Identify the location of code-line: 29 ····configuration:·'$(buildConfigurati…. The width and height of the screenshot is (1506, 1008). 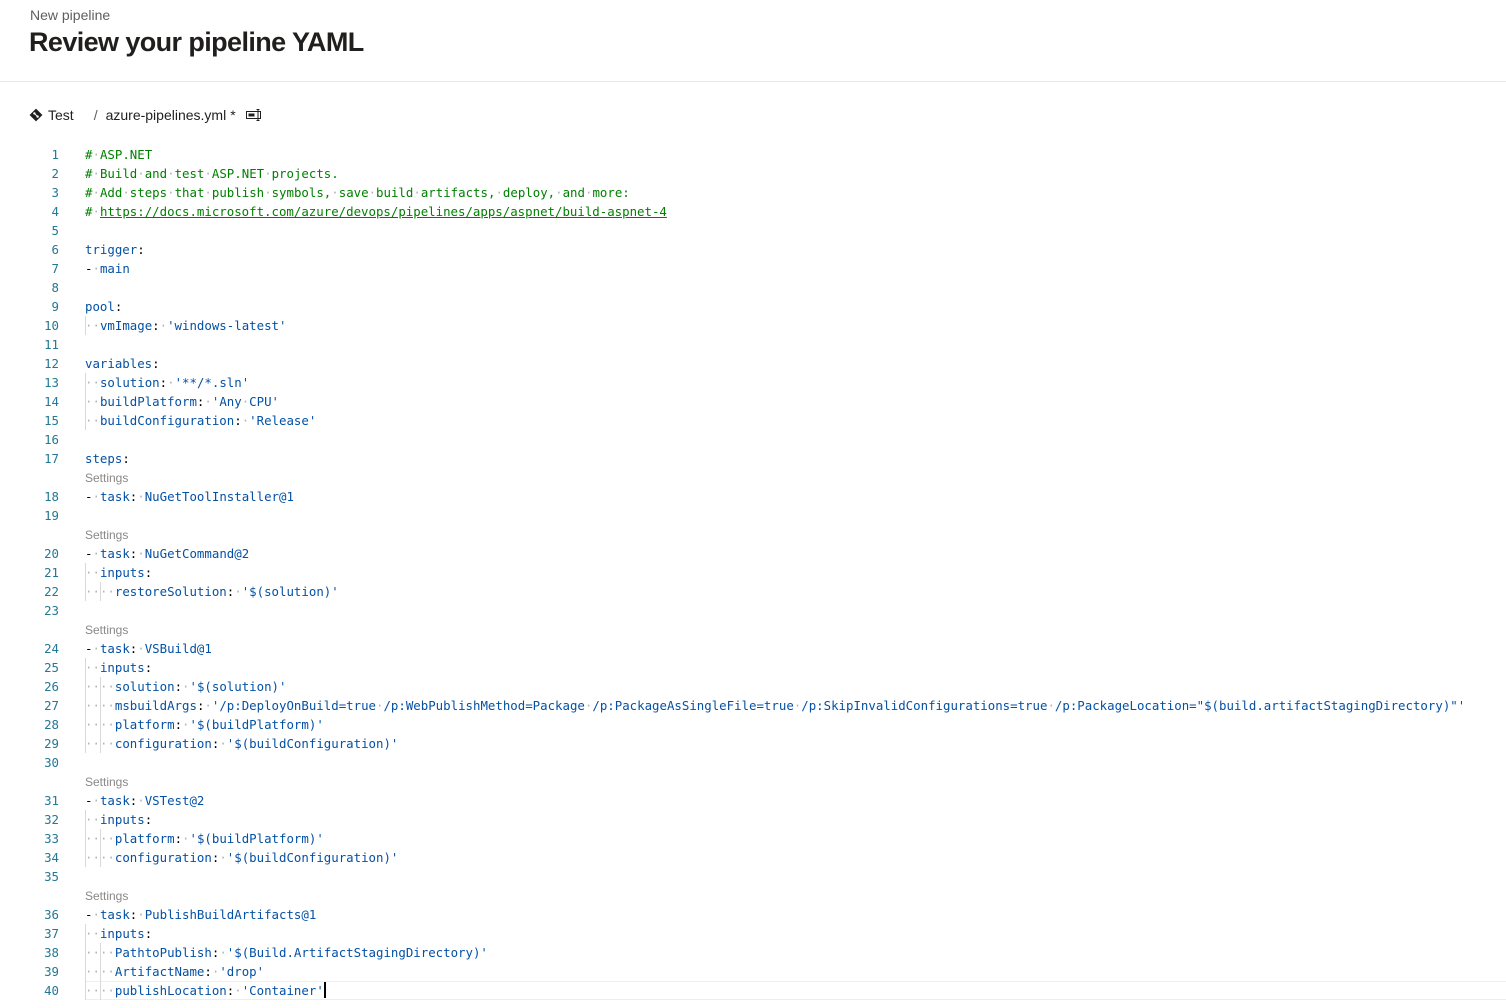
(753, 743).